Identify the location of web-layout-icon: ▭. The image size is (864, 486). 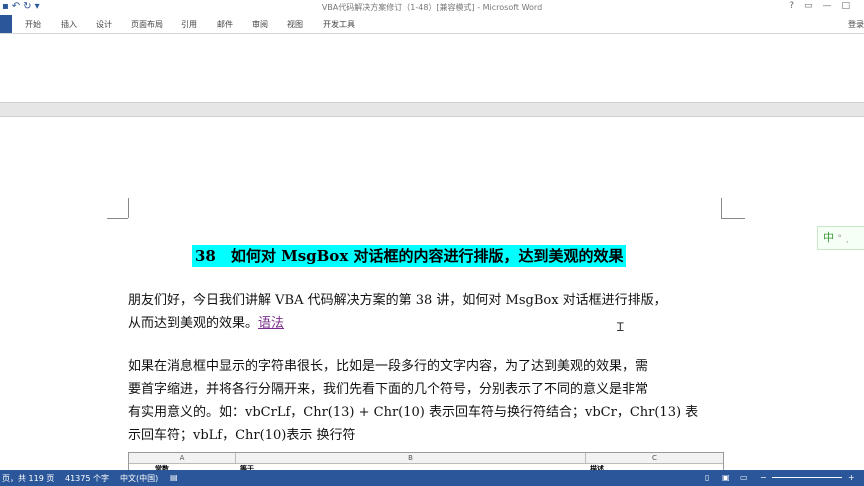
(744, 477).